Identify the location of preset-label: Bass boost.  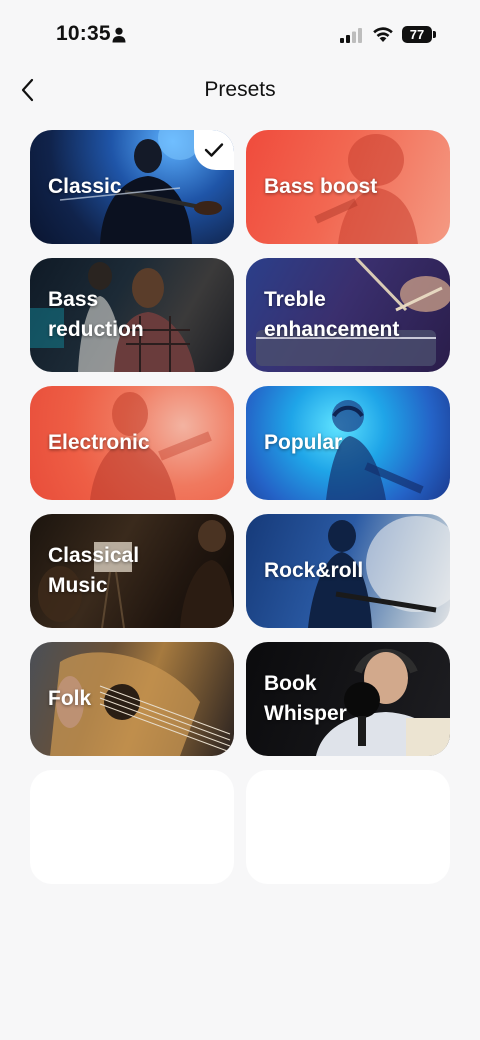
(321, 186).